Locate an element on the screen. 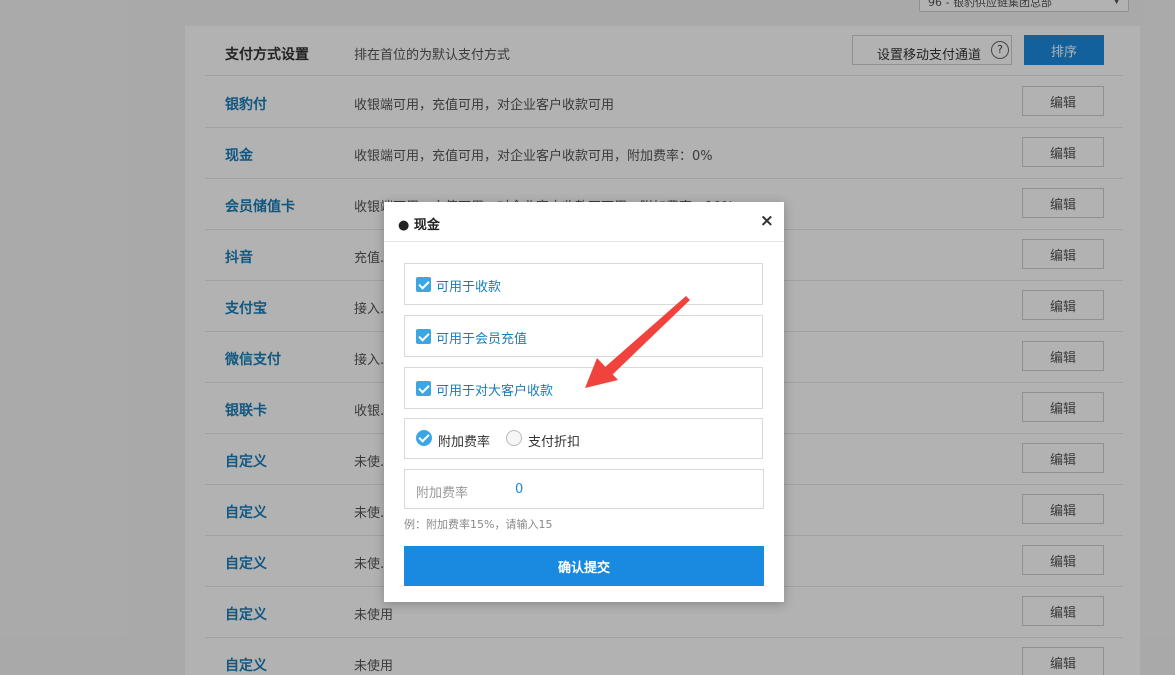 The width and height of the screenshot is (1175, 675). dialog-title: ● 现金 is located at coordinates (419, 225).